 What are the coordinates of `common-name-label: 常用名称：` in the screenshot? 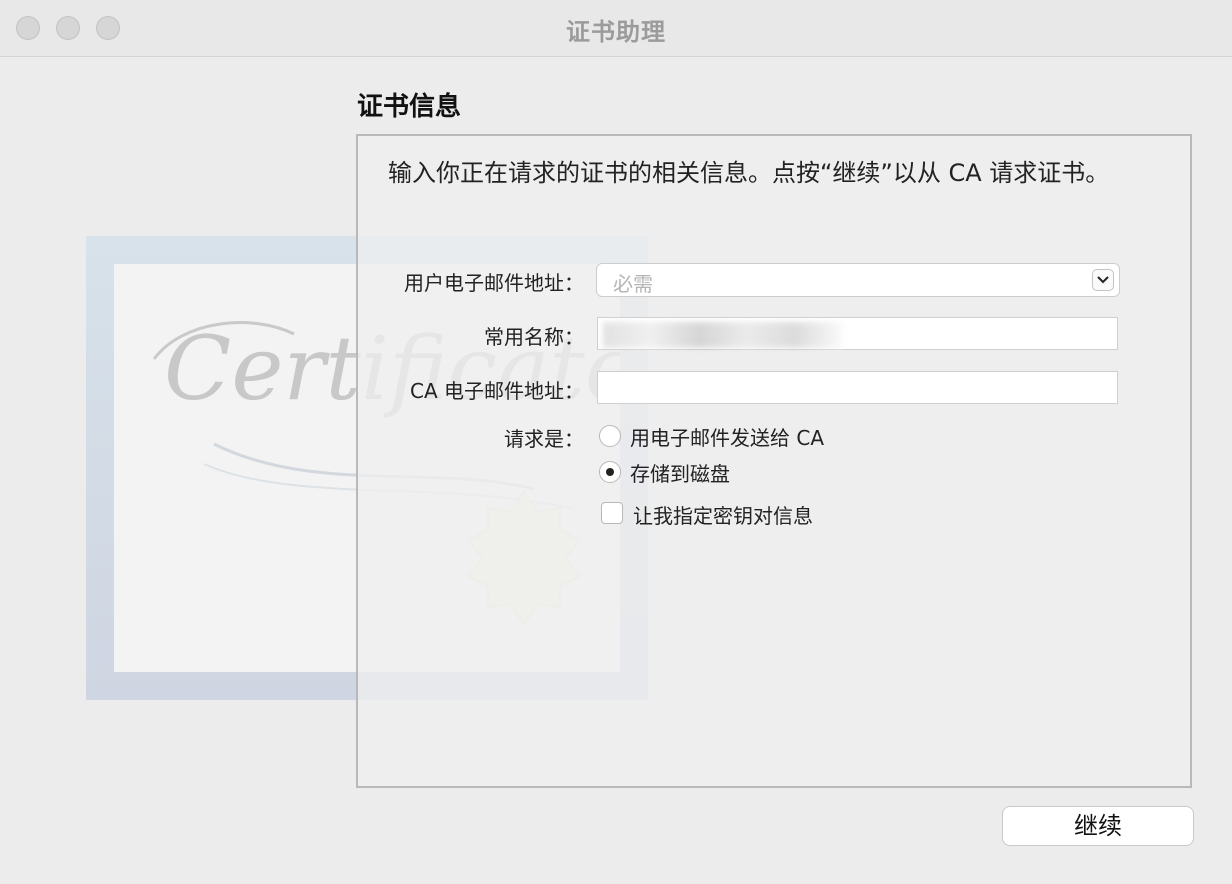 It's located at (534, 337).